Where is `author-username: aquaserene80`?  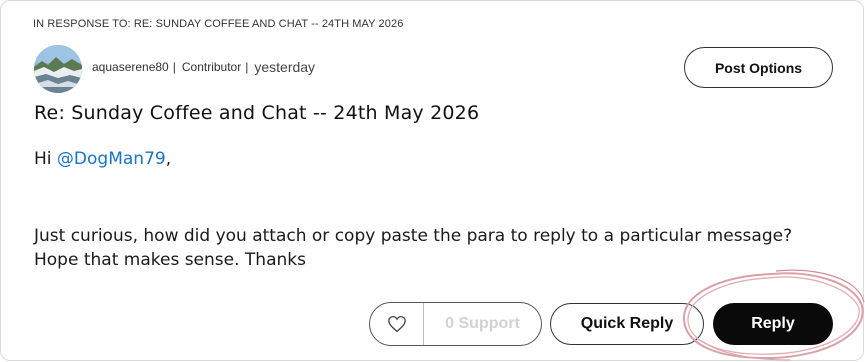 author-username: aquaserene80 is located at coordinates (130, 67).